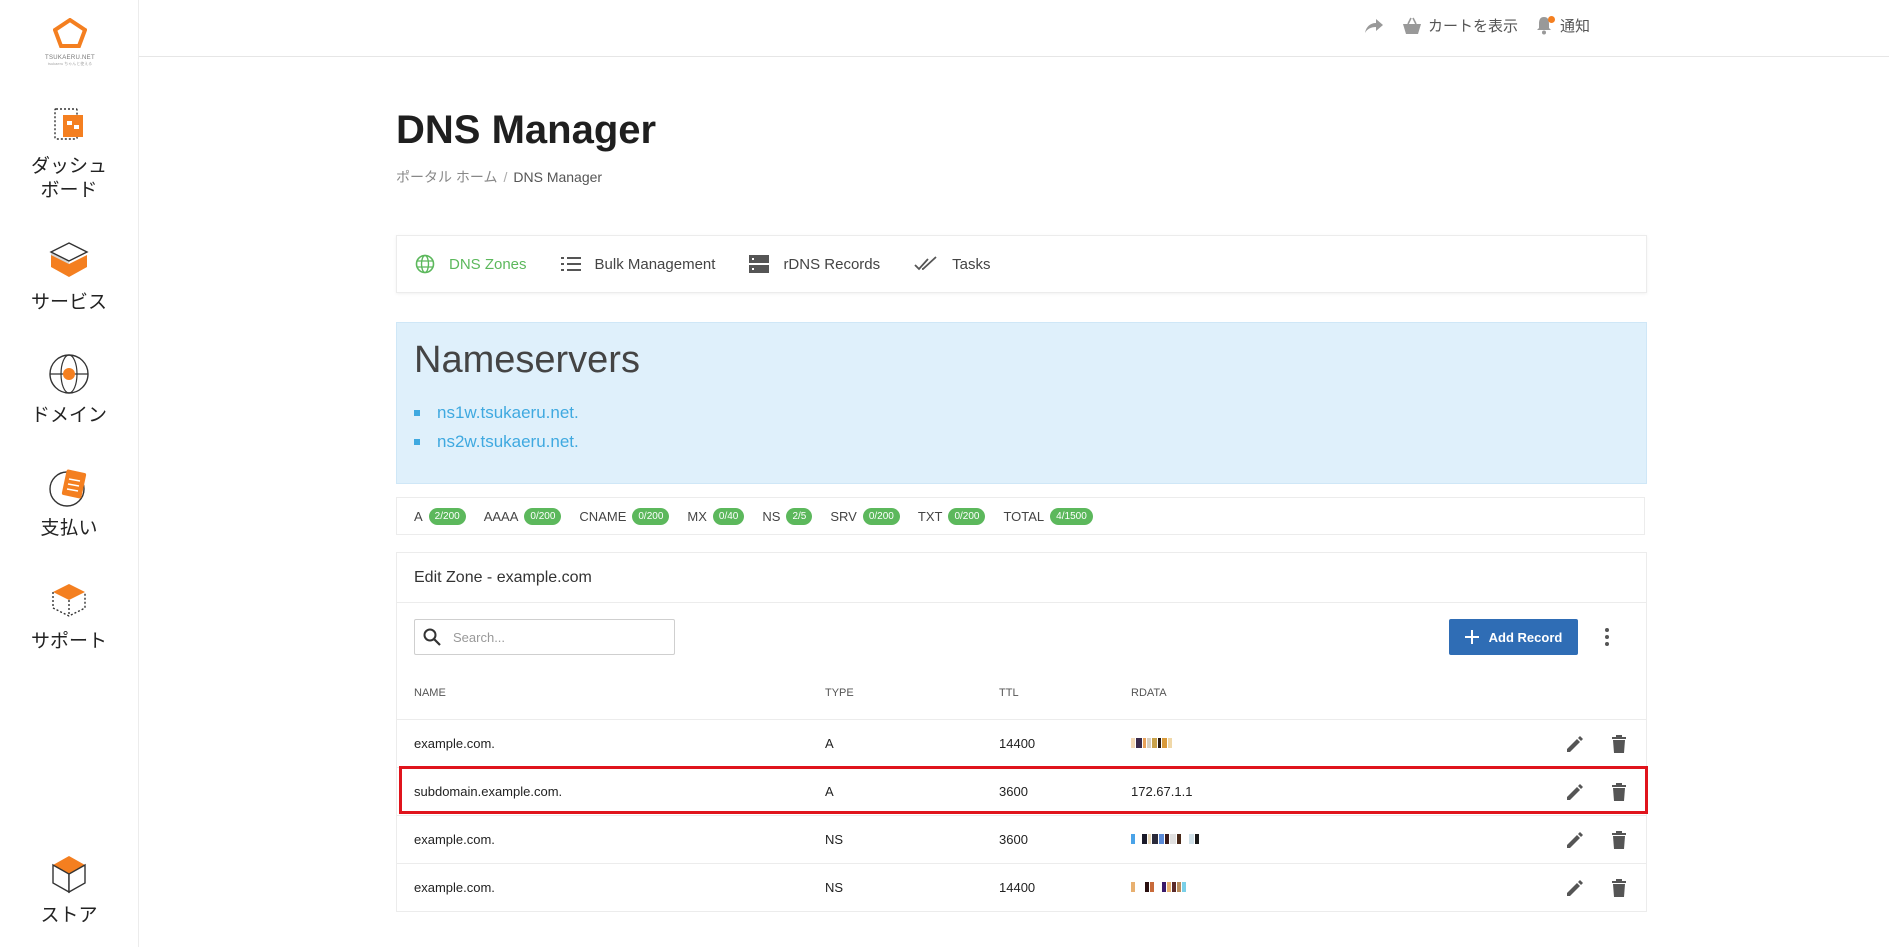  Describe the element at coordinates (759, 264) in the screenshot. I see `server-icon` at that location.